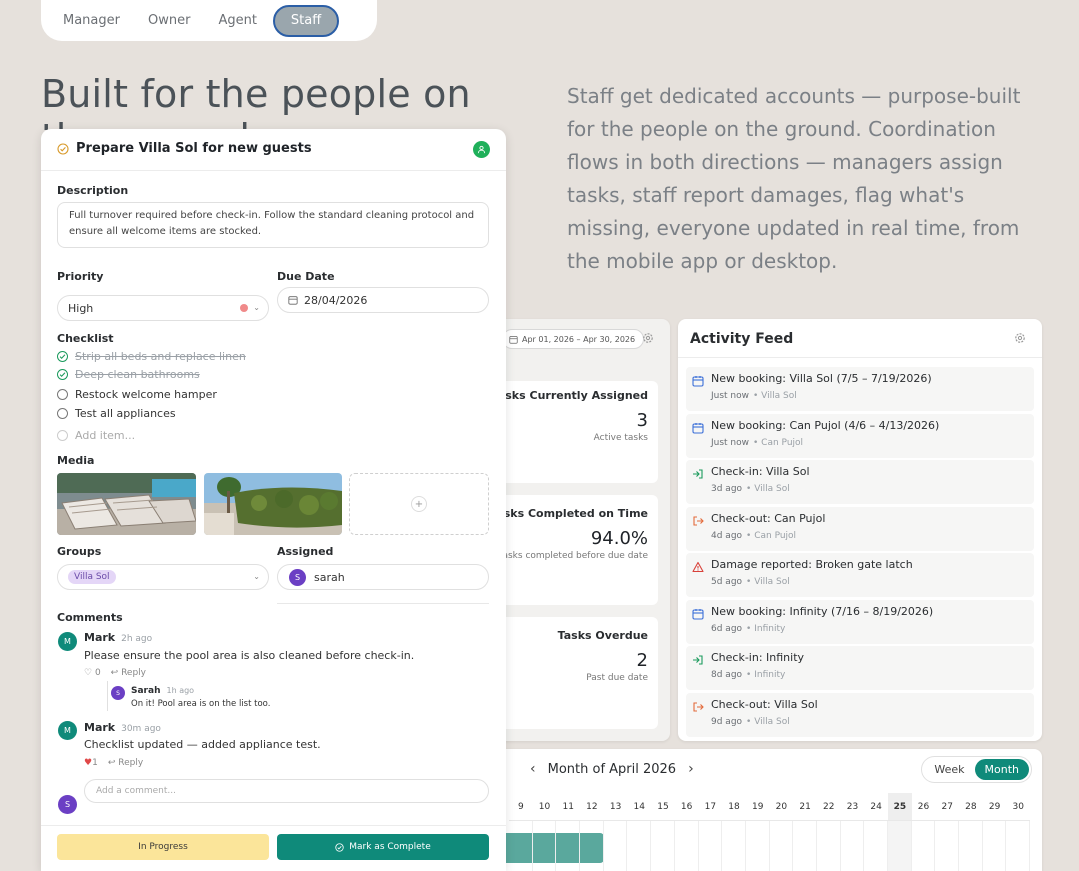  I want to click on due-date-field: 28/04/2026, so click(383, 300).